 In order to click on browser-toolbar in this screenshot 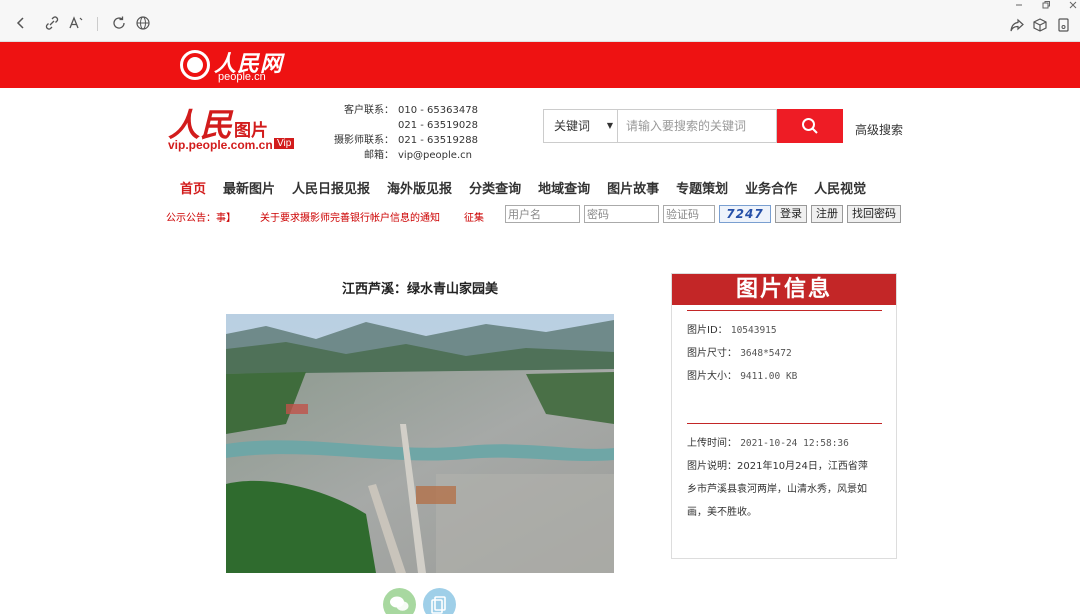, I will do `click(540, 21)`.